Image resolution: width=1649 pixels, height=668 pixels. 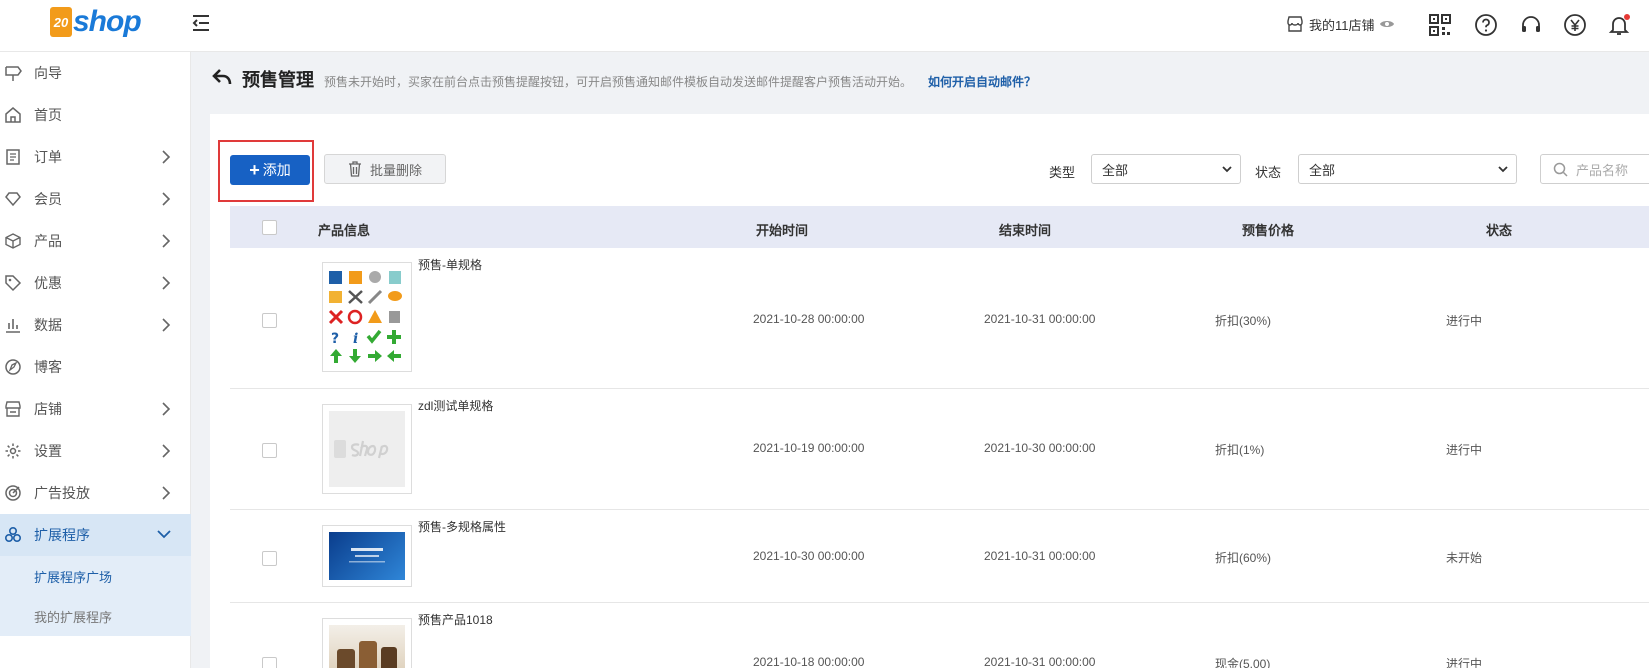 What do you see at coordinates (824, 26) in the screenshot?
I see `top-bar: 20 shop 我的11店铺` at bounding box center [824, 26].